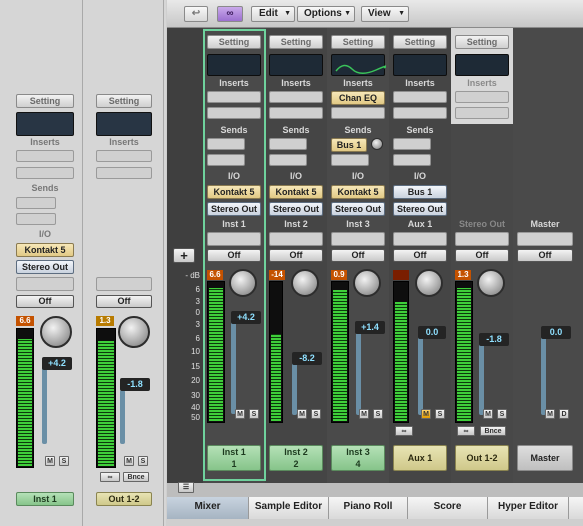  What do you see at coordinates (326, 14) in the screenshot?
I see `options-menu: Options ▼` at bounding box center [326, 14].